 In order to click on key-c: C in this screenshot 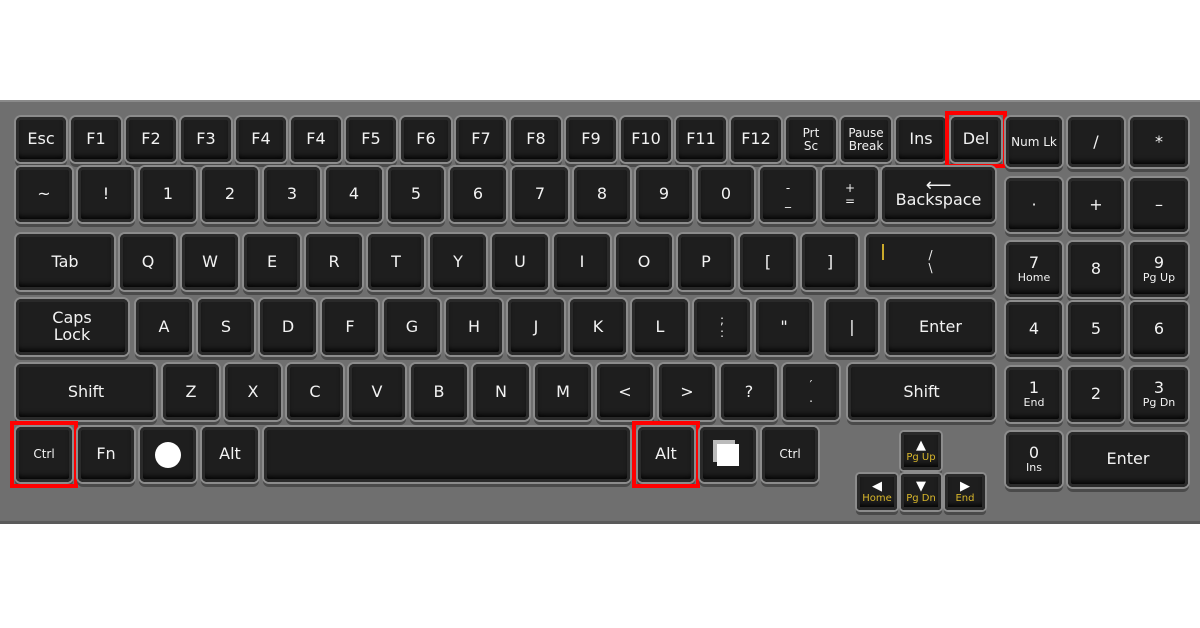, I will do `click(315, 392)`.